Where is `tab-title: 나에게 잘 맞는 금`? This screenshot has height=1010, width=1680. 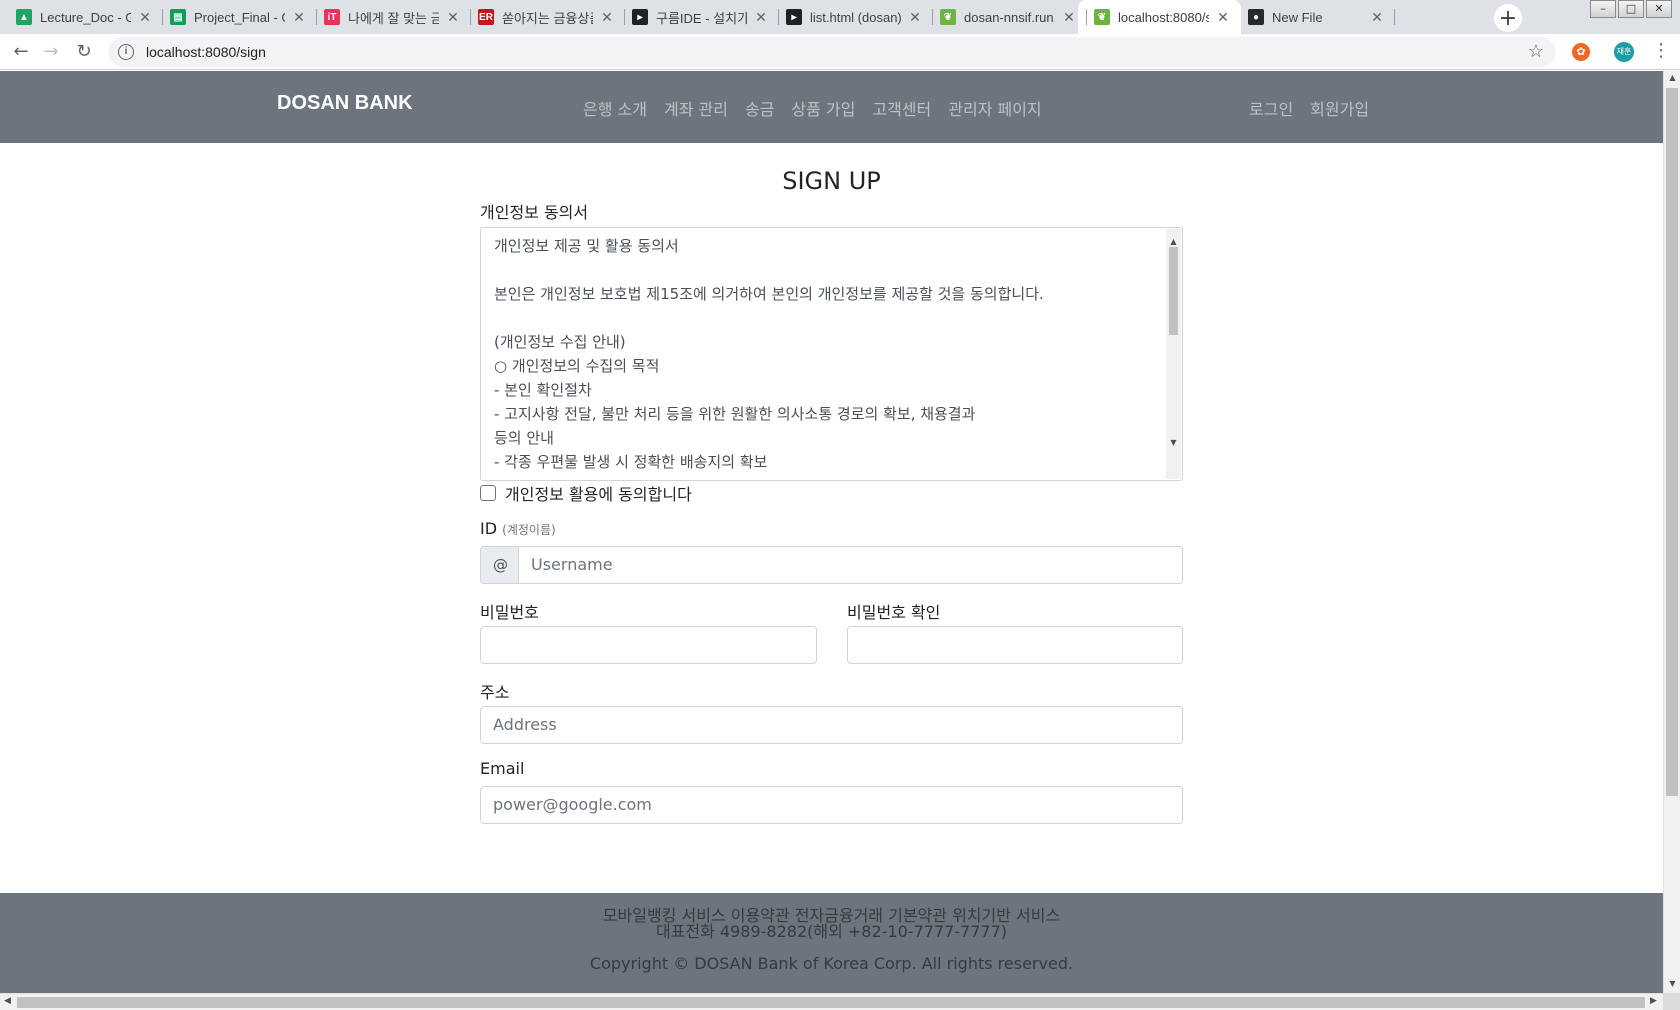 tab-title: 나에게 잘 맞는 금 is located at coordinates (393, 17).